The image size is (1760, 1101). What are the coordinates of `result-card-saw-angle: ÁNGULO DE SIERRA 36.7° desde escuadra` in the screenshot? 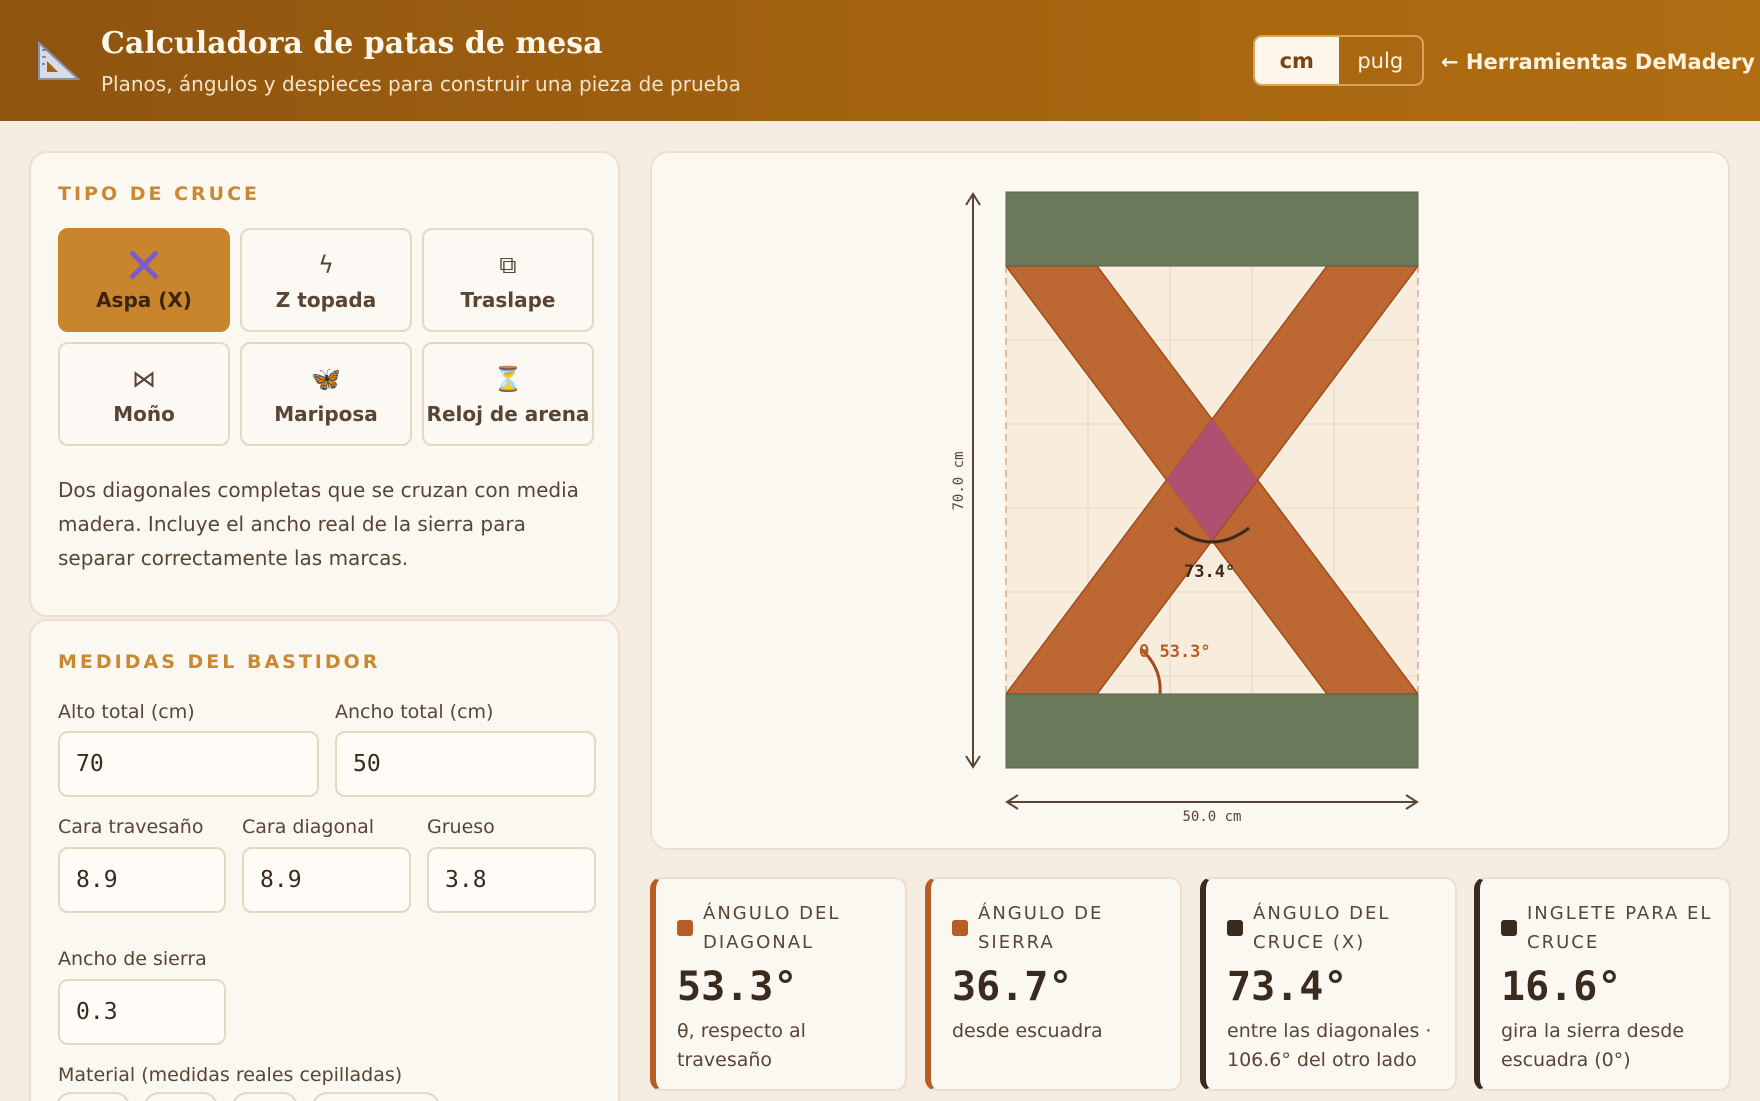 It's located at (1053, 984).